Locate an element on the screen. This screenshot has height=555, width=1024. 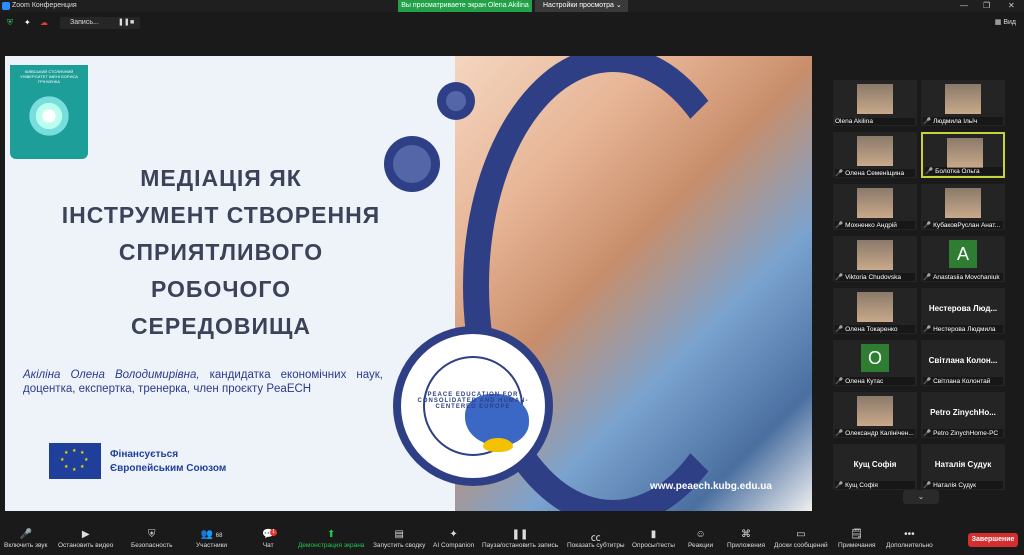
decorative-circle is located at coordinates (456, 101).